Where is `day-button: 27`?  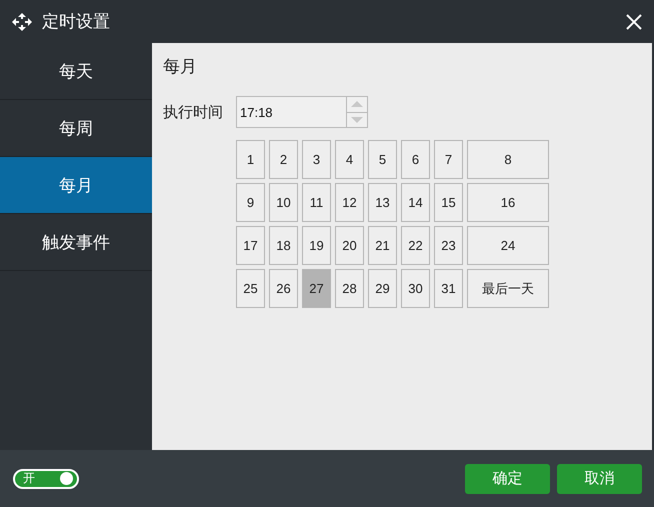 day-button: 27 is located at coordinates (316, 288).